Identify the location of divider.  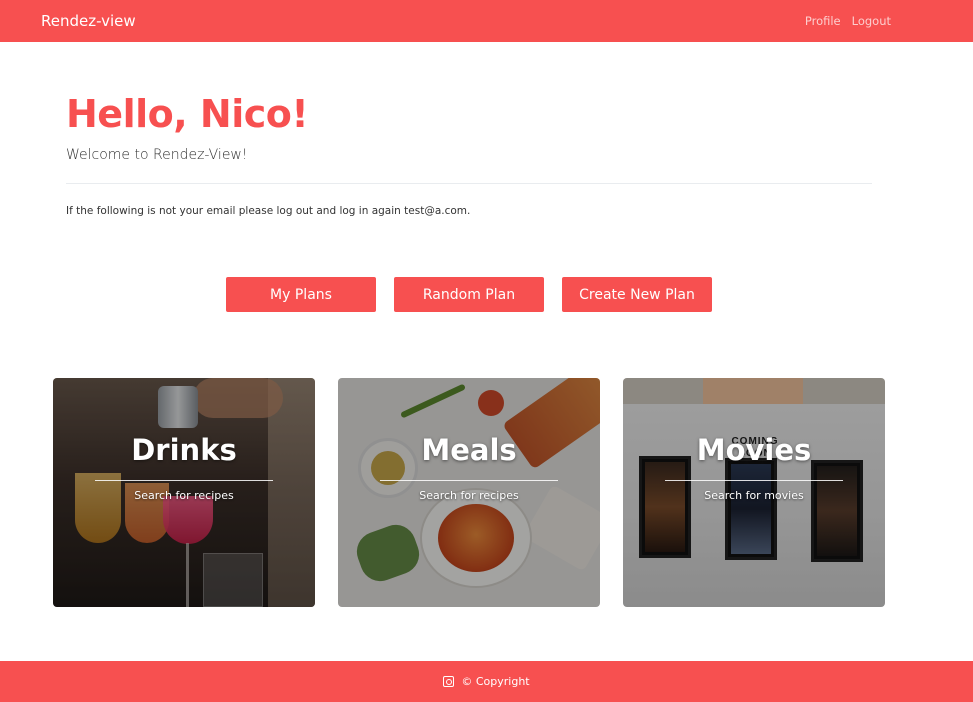
(469, 183).